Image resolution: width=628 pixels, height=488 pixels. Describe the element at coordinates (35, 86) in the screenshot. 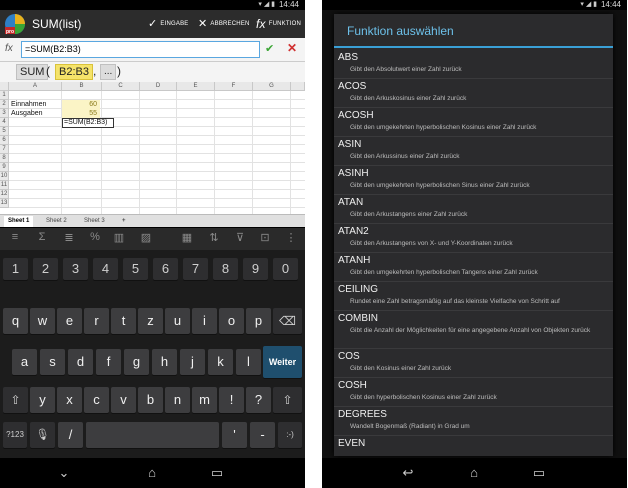

I see `col-header-a: A` at that location.